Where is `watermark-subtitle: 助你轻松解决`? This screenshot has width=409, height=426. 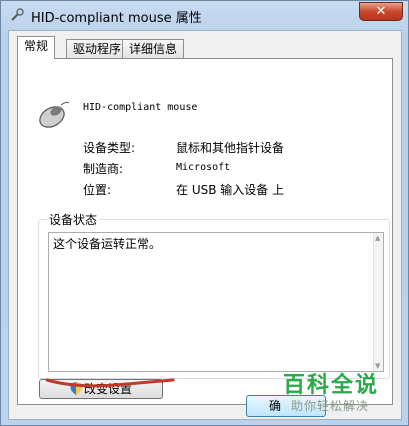
watermark-subtitle: 助你轻松解决 is located at coordinates (330, 406).